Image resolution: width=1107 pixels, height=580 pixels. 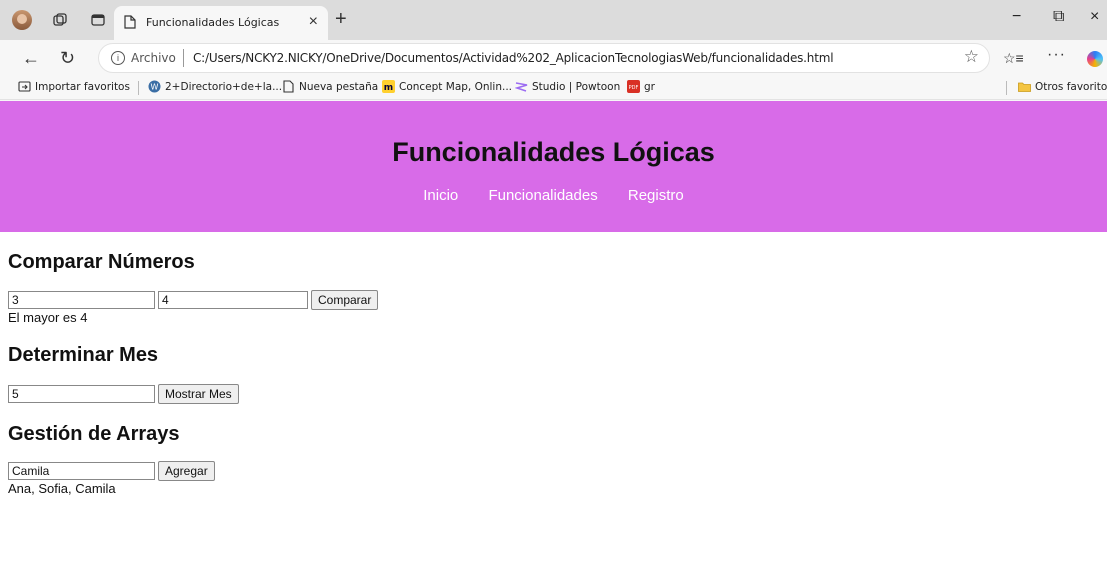 I want to click on vertical-tabs-button, so click(x=98, y=20).